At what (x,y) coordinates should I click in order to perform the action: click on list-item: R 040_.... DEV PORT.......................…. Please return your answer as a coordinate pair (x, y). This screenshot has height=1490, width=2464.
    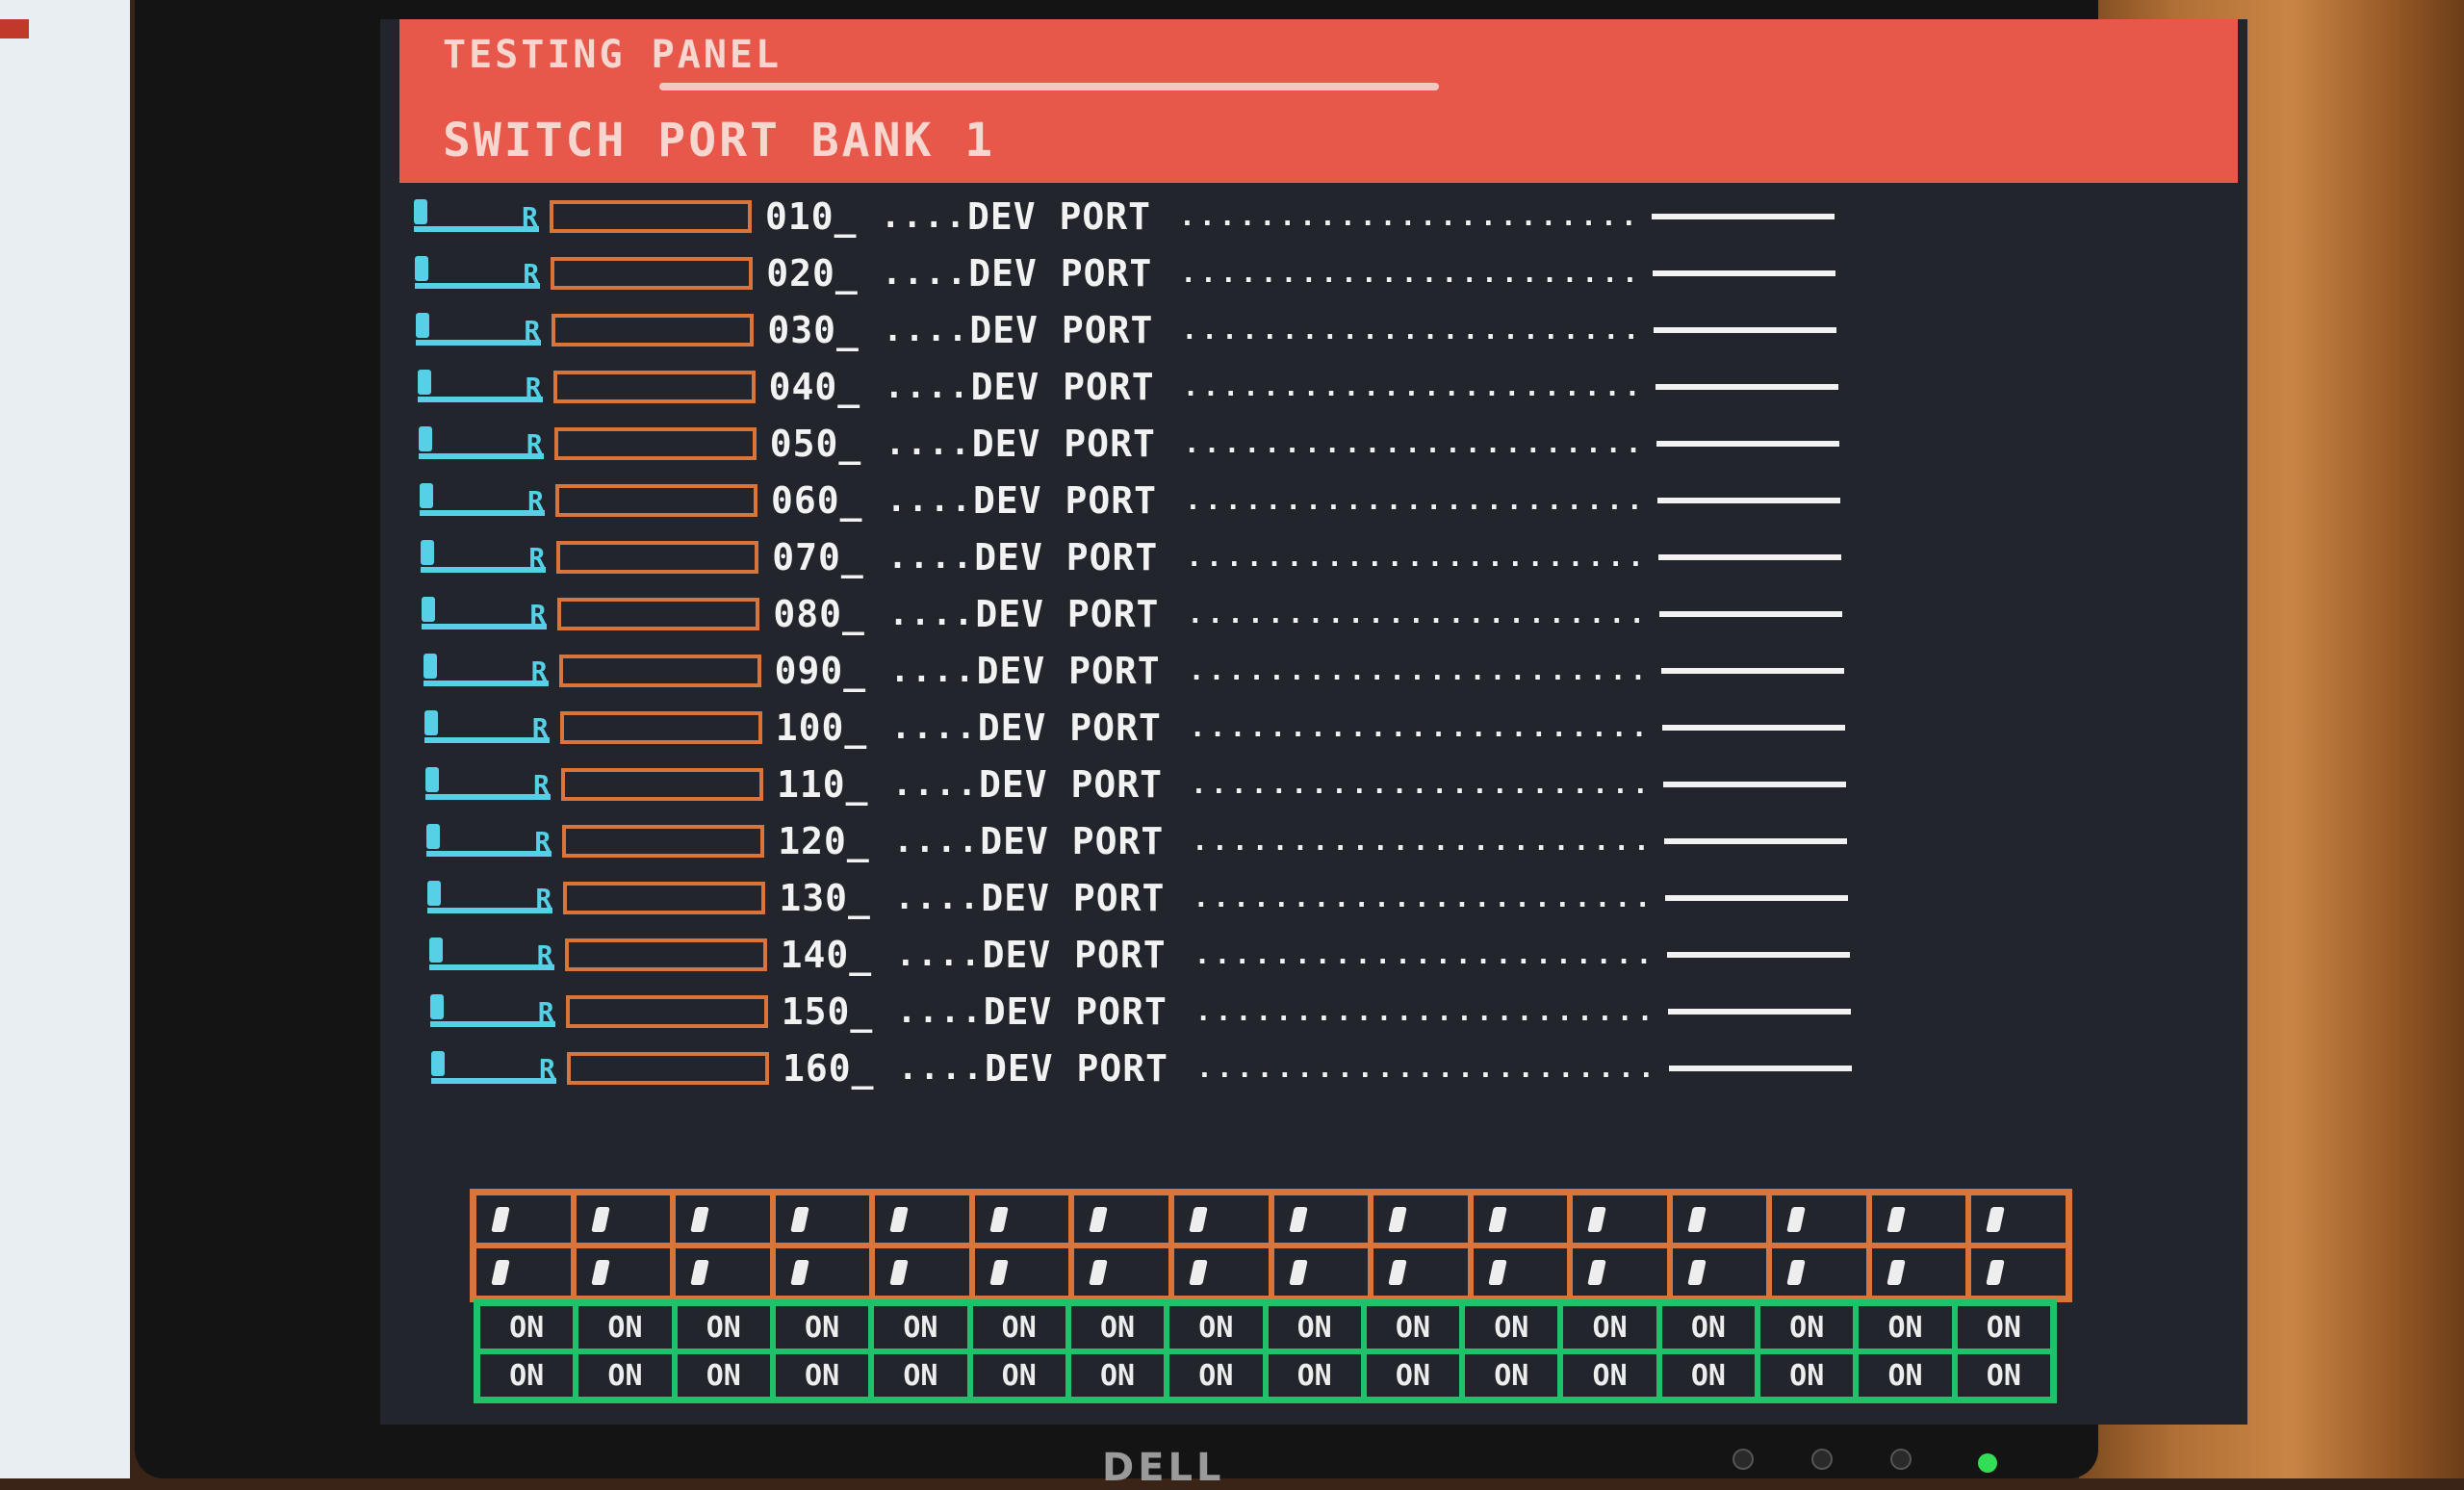
    Looking at the image, I should click on (1320, 386).